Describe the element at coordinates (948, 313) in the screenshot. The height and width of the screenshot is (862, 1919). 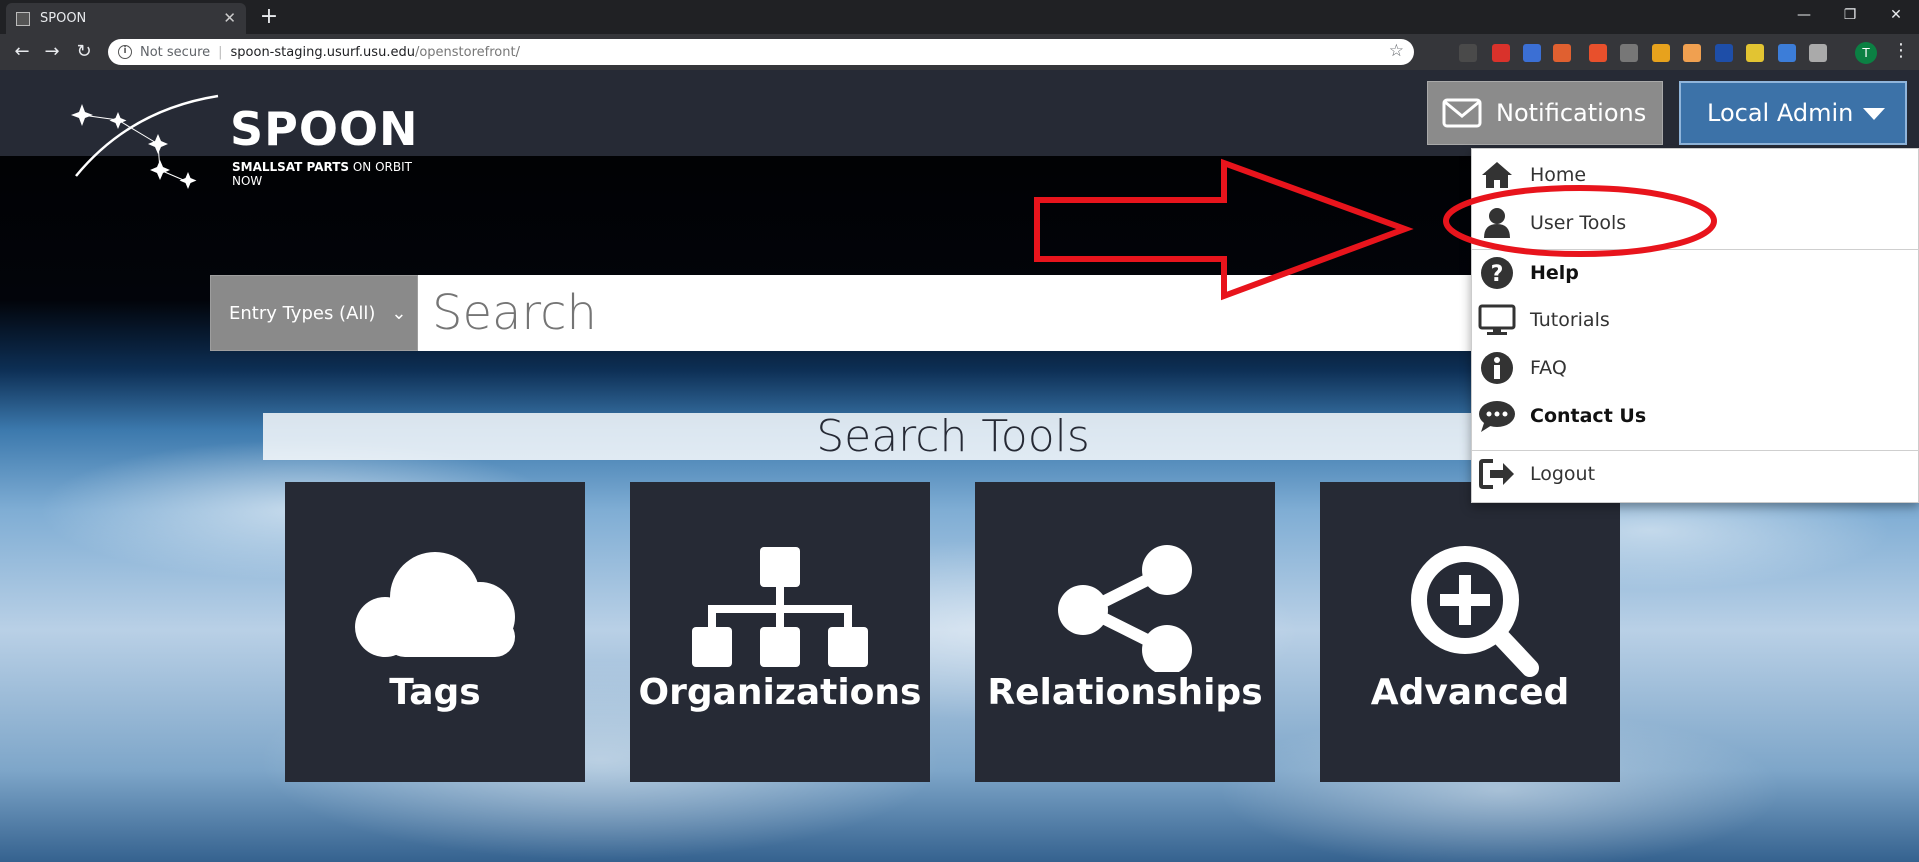
I see `search-input` at that location.